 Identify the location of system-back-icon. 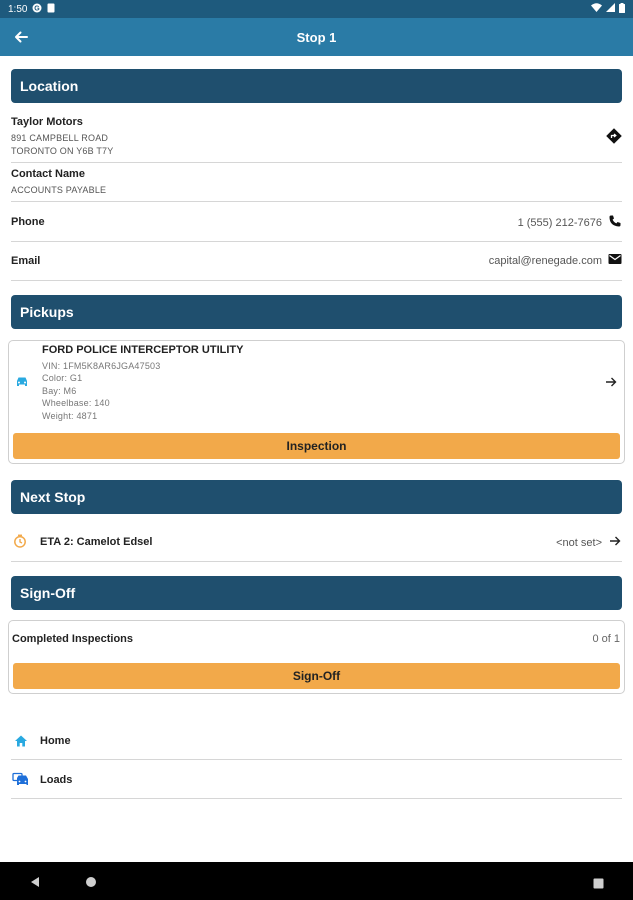
(35, 884).